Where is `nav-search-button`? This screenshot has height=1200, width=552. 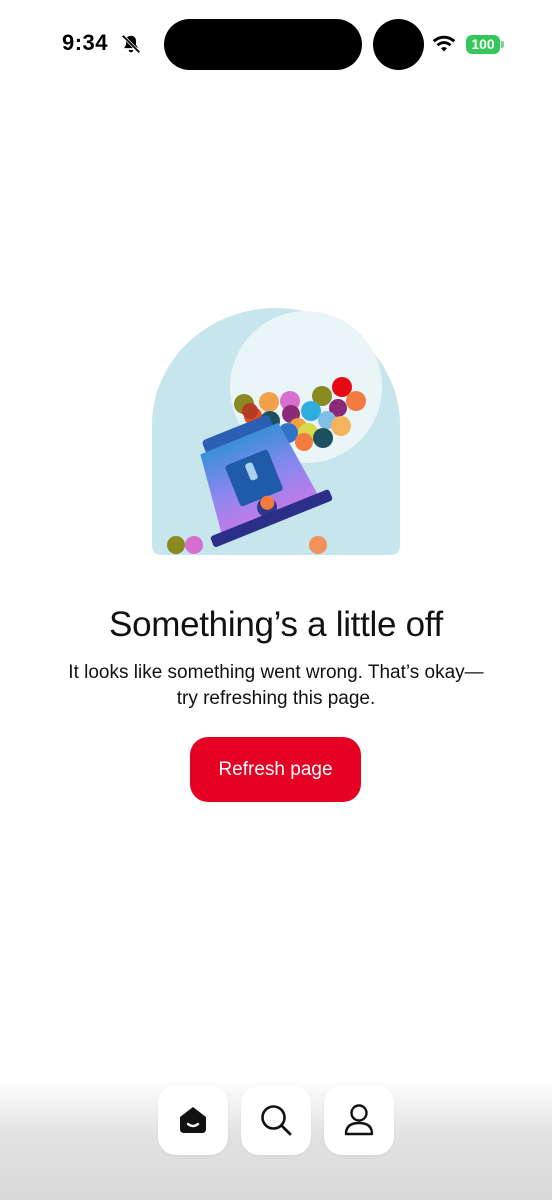
nav-search-button is located at coordinates (276, 1120).